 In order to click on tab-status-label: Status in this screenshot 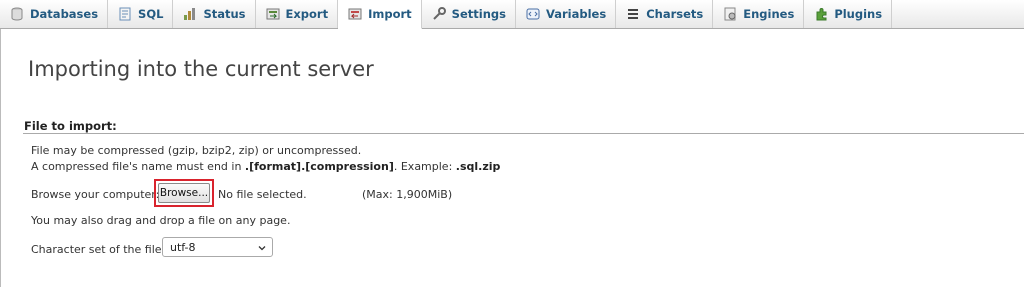, I will do `click(224, 14)`.